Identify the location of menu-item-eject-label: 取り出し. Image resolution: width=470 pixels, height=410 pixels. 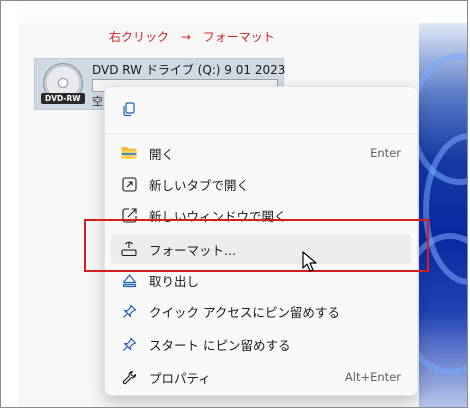
(174, 281).